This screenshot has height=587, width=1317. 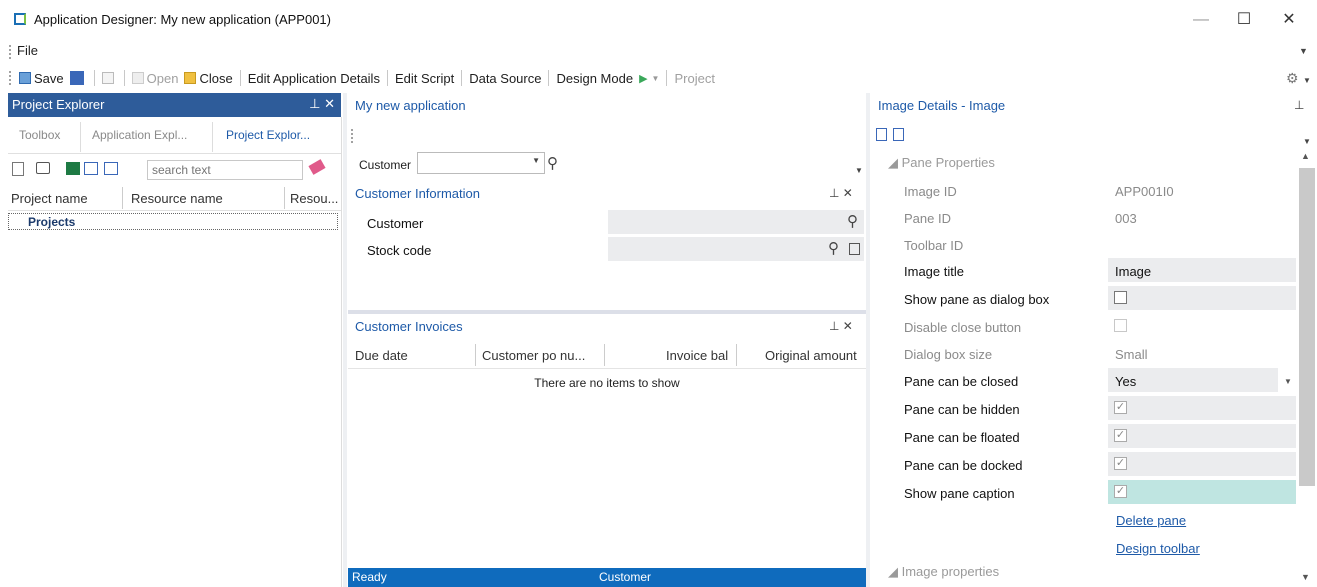 What do you see at coordinates (314, 78) in the screenshot?
I see `edit-app-details-button: Edit Application Details` at bounding box center [314, 78].